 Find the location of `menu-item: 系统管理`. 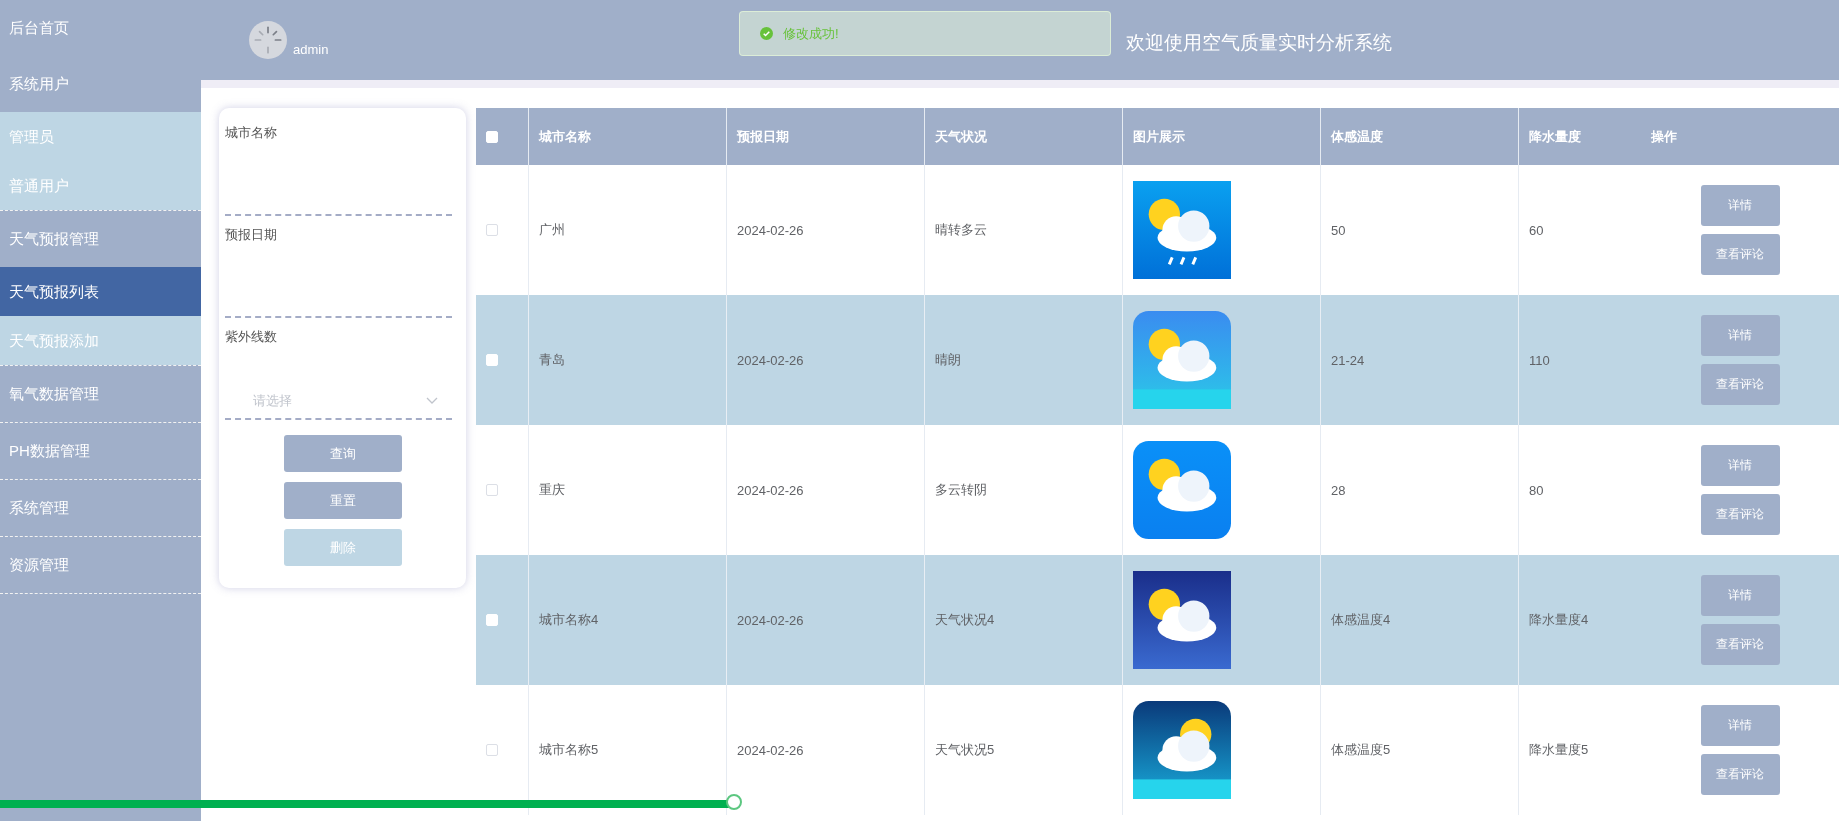

menu-item: 系统管理 is located at coordinates (100, 508).